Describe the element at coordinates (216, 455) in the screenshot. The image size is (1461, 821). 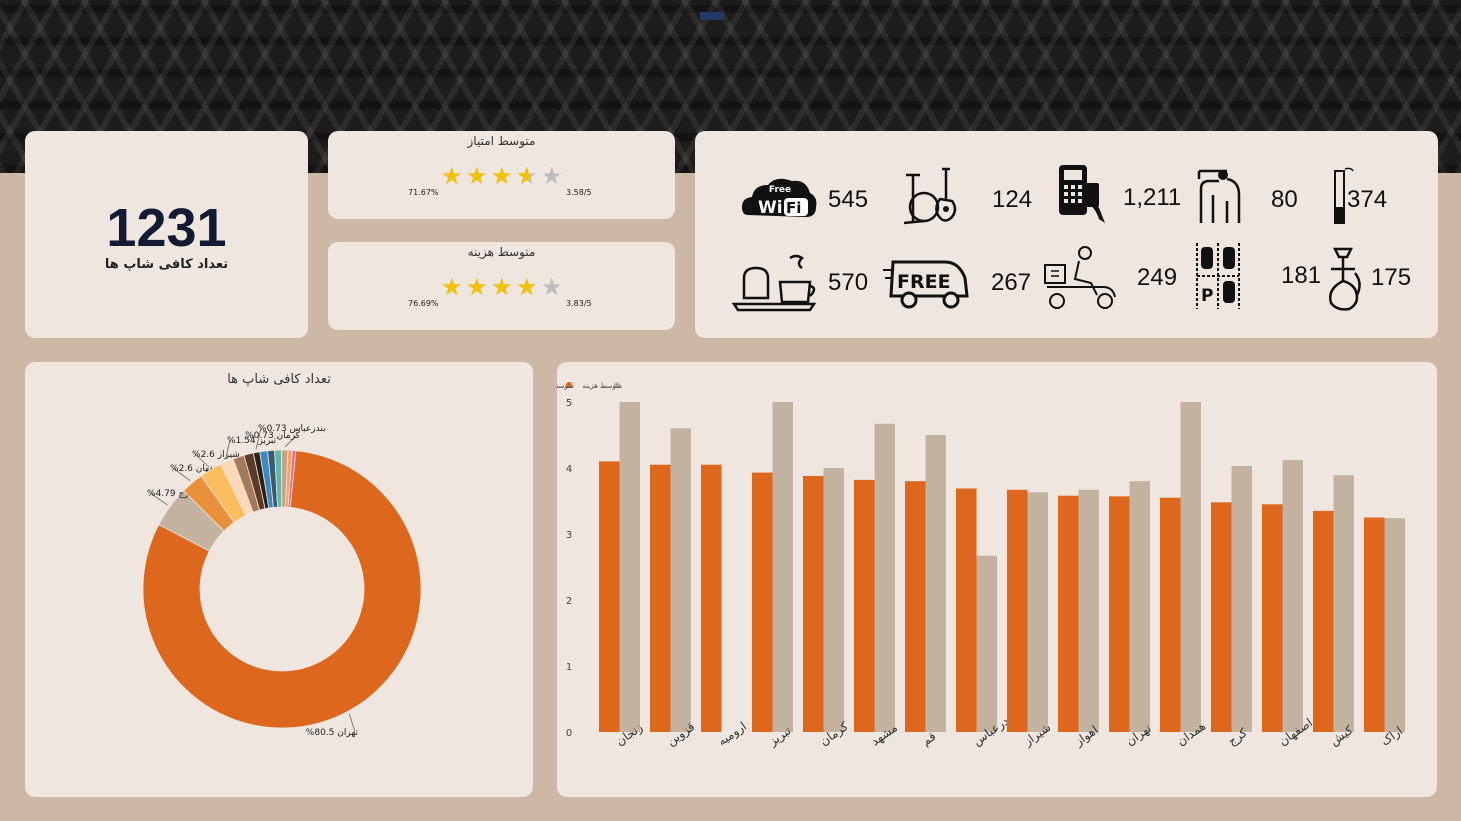
I see `donut-label: شیراز 2.6%` at that location.